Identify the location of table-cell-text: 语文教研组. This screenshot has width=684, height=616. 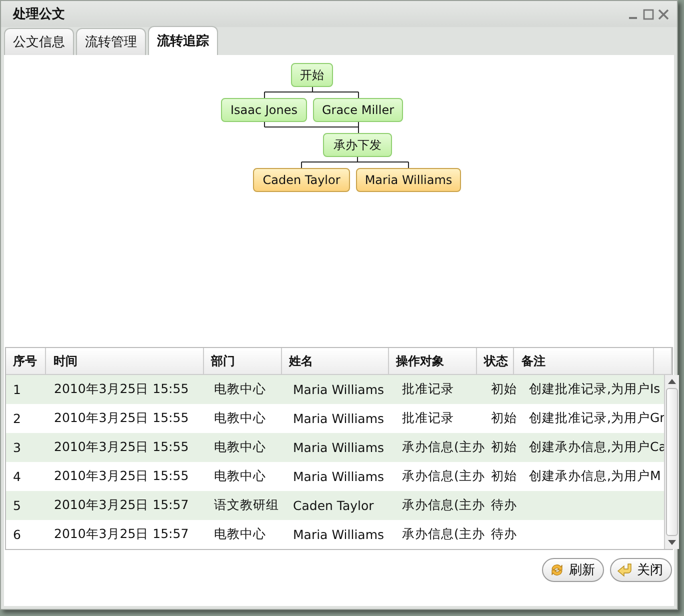
(246, 505).